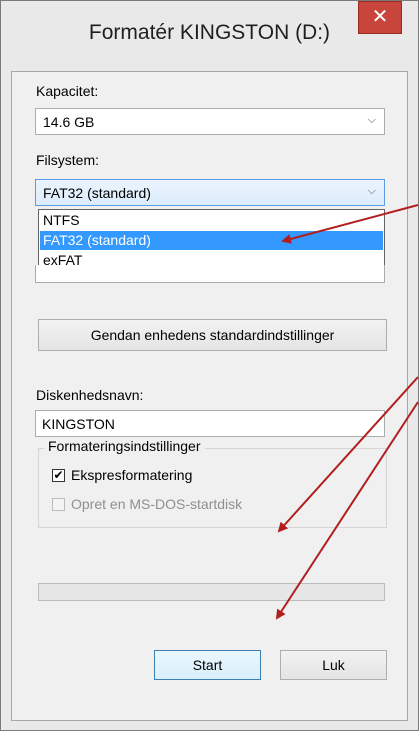 The width and height of the screenshot is (419, 731). I want to click on title-bar: Formatér KINGSTON (D:) ✕, so click(209, 36).